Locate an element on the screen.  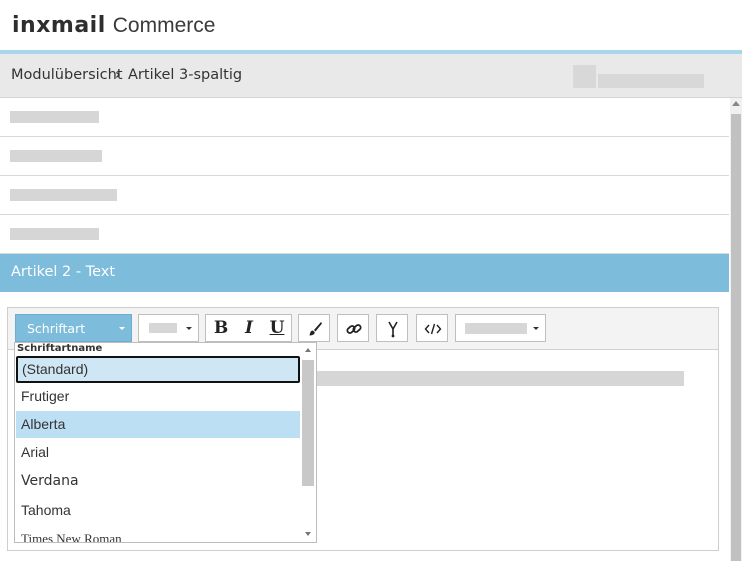
page-scrollbar-thumb is located at coordinates (736, 337).